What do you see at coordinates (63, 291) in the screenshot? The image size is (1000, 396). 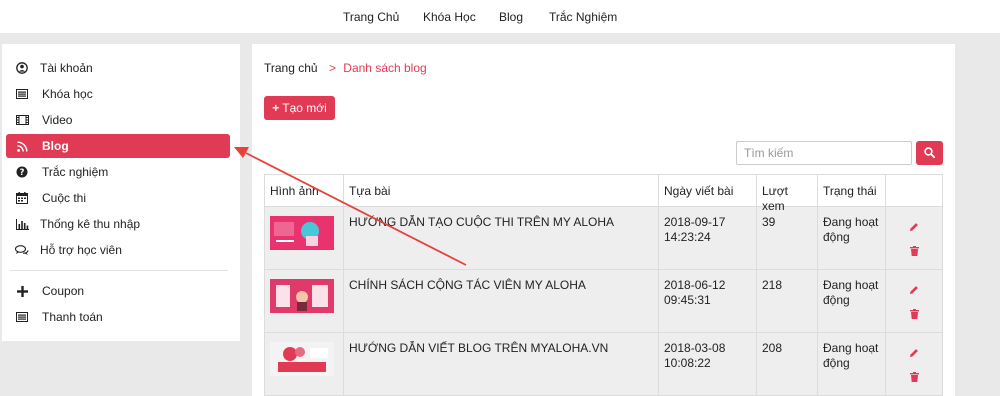 I see `sidebar-item-label: Coupon` at bounding box center [63, 291].